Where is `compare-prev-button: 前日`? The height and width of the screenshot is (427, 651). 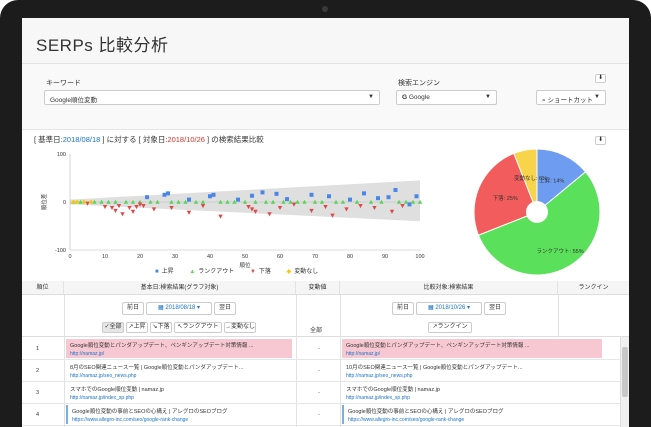 compare-prev-button: 前日 is located at coordinates (403, 308).